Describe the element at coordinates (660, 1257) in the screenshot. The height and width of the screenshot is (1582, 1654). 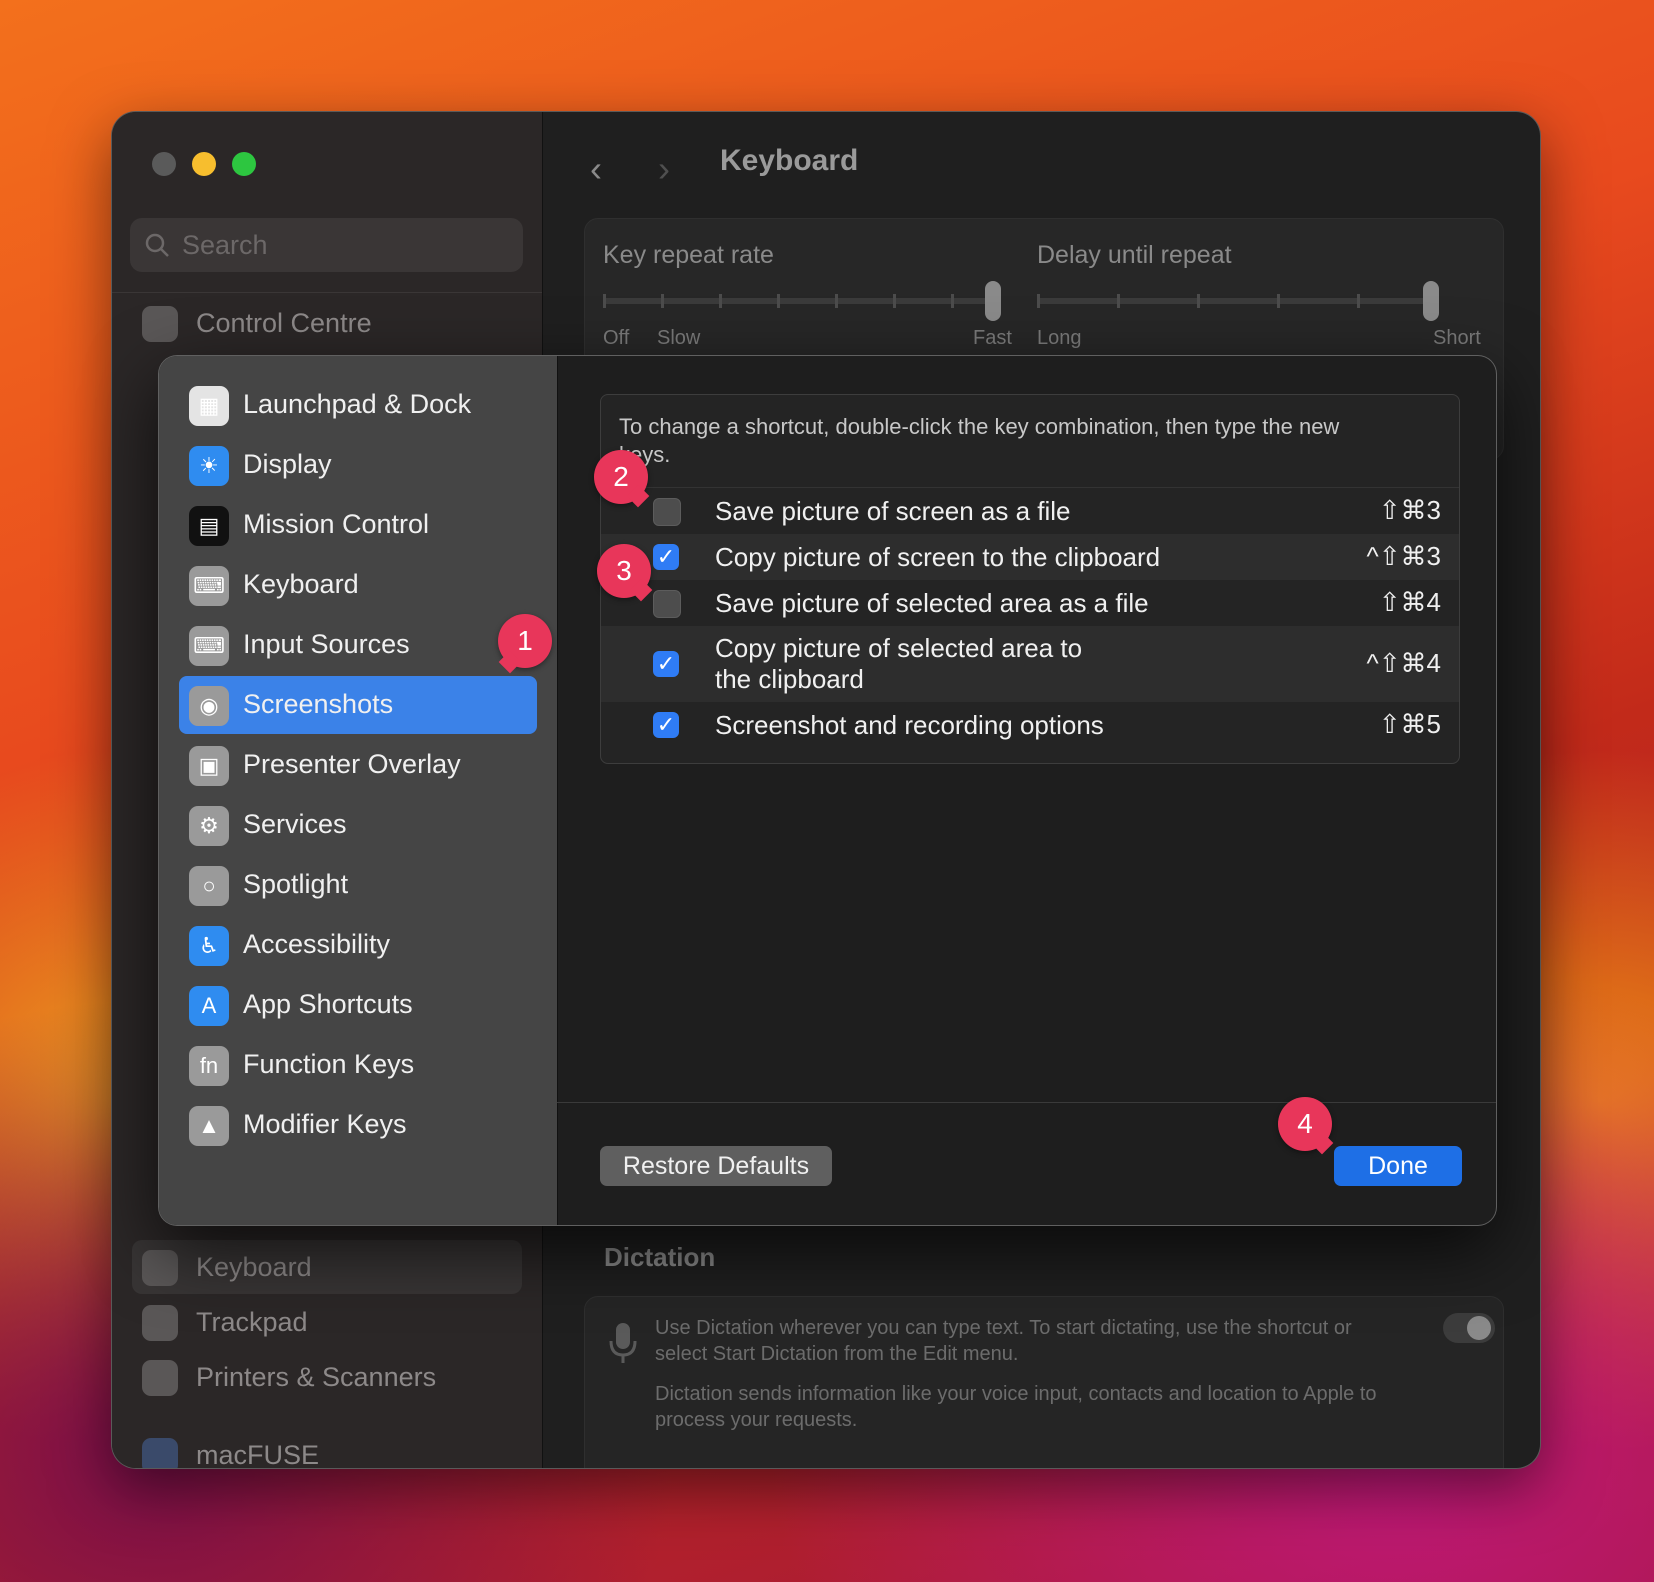
I see `dictation-heading: Dictation` at that location.